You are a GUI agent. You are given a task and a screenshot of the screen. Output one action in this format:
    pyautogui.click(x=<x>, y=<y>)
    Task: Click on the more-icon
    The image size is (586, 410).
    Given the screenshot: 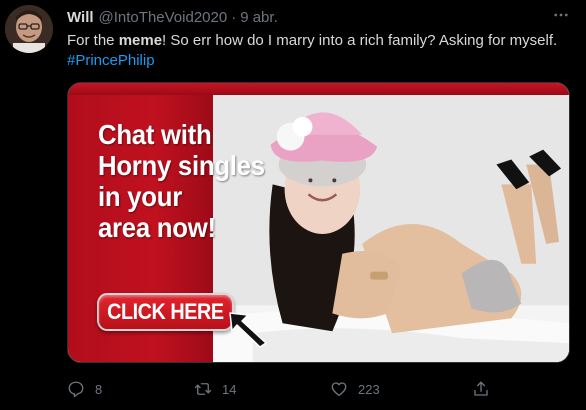 What is the action you would take?
    pyautogui.click(x=561, y=15)
    